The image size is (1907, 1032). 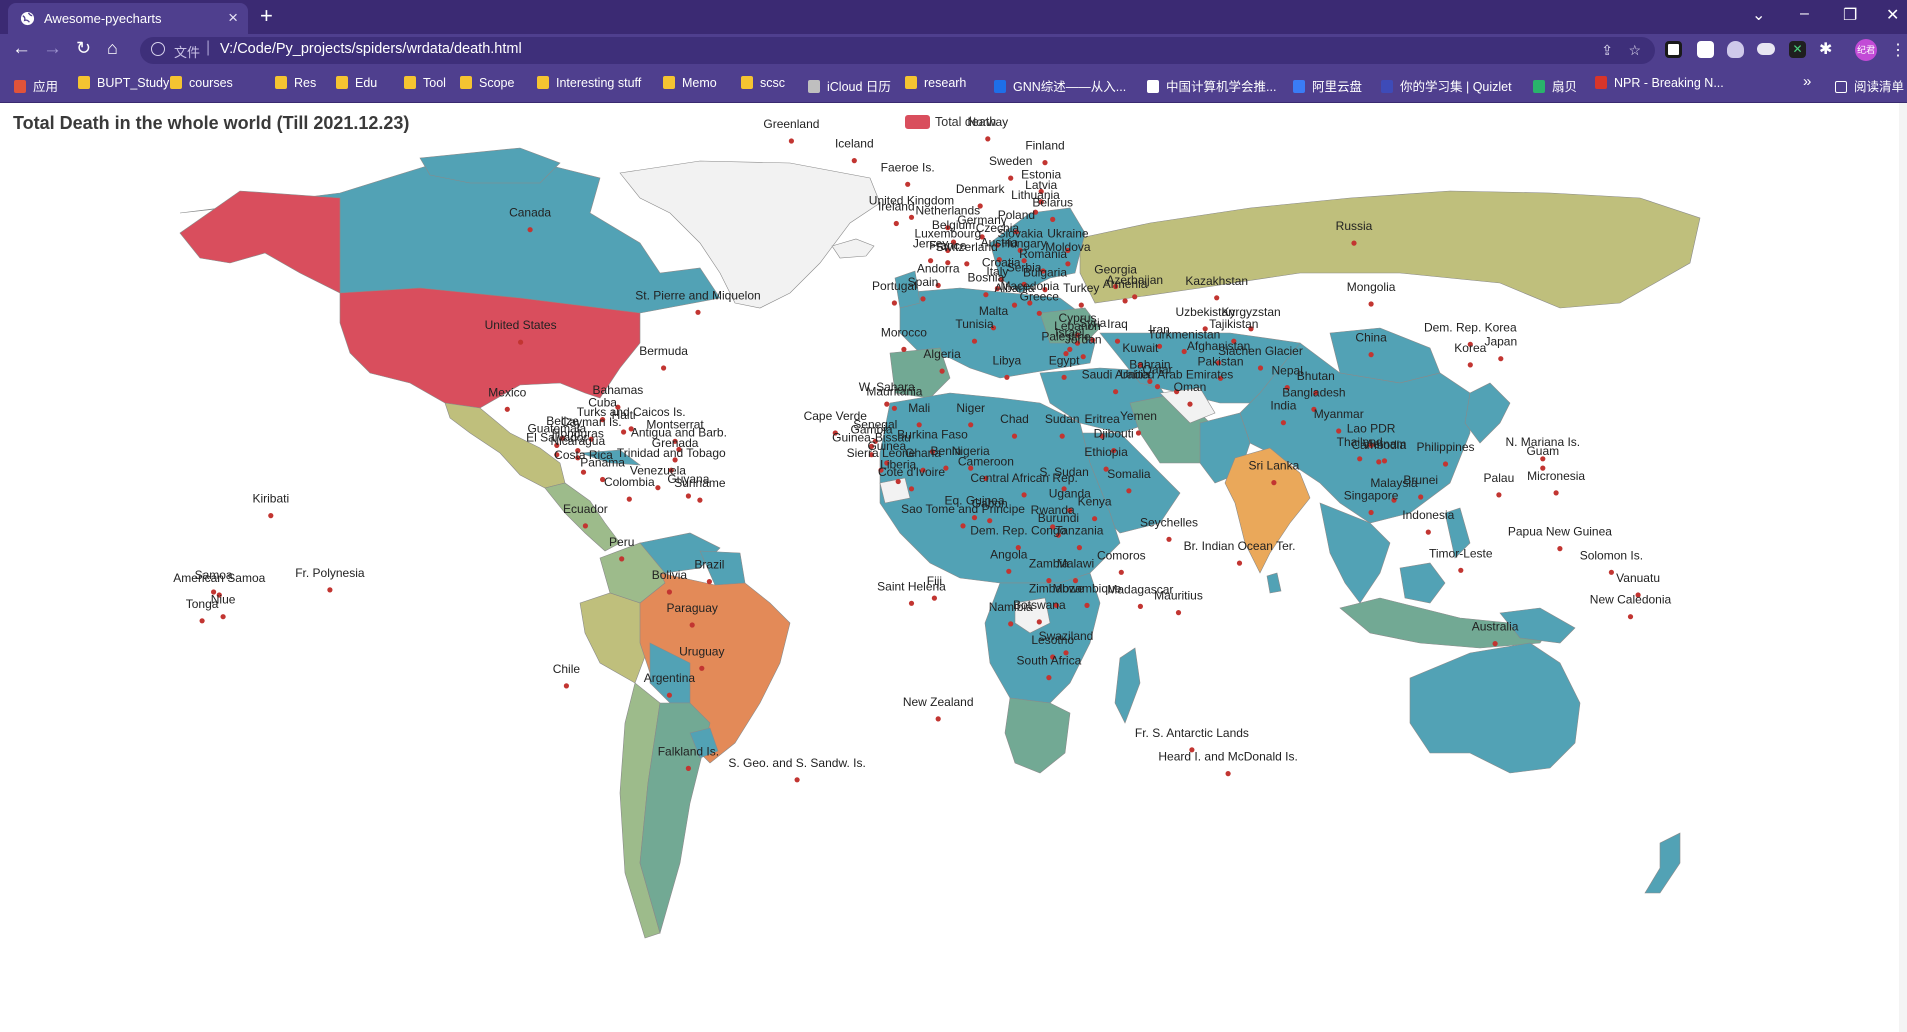 What do you see at coordinates (356, 83) in the screenshot?
I see `bookmark-item: Edu` at bounding box center [356, 83].